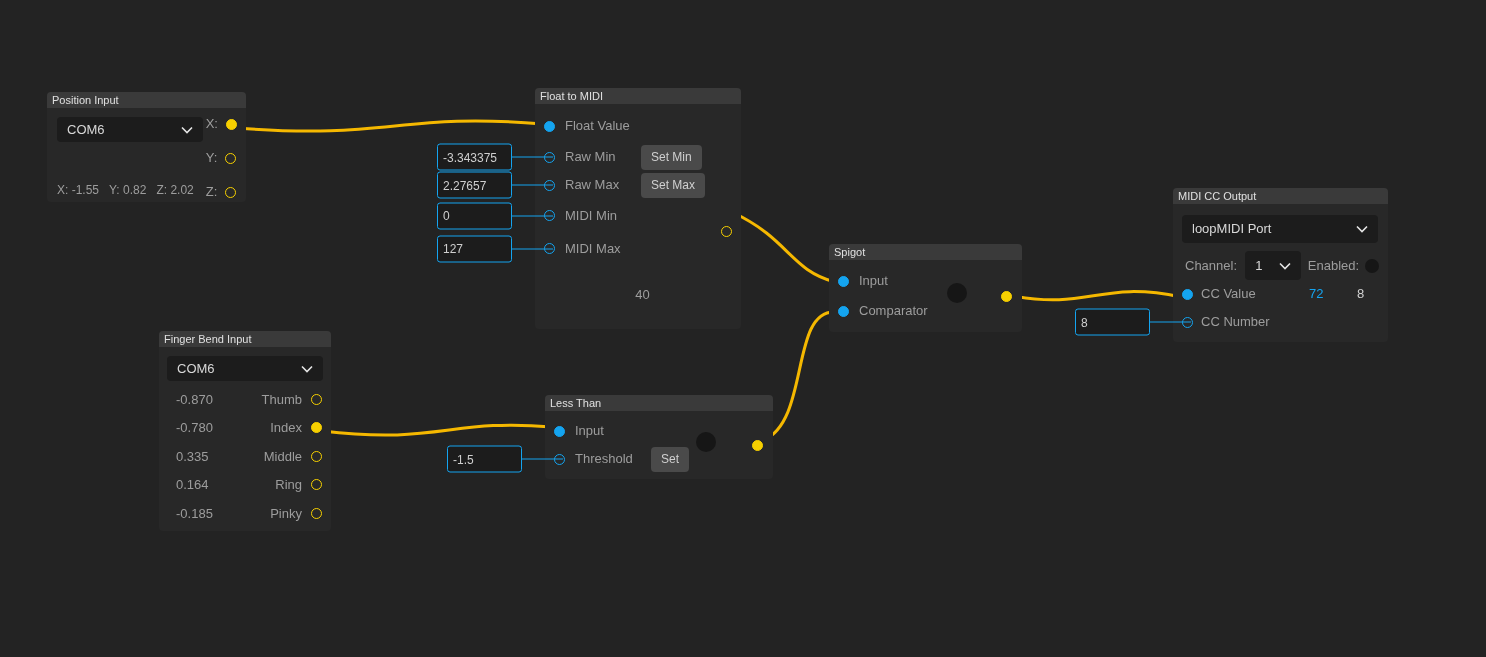  What do you see at coordinates (78, 190) in the screenshot?
I see `axis-reading: X: -1.55` at bounding box center [78, 190].